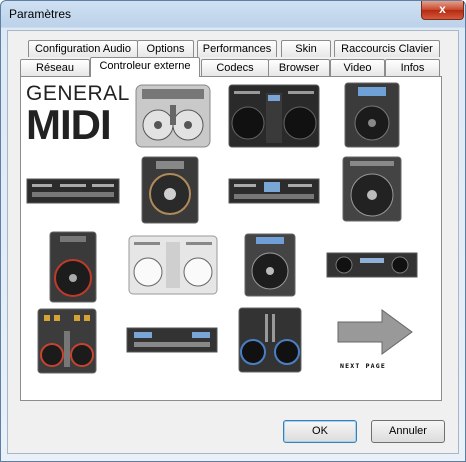 This screenshot has height=462, width=466. Describe the element at coordinates (363, 366) in the screenshot. I see `next-page-label: NEXT PAGE` at that location.